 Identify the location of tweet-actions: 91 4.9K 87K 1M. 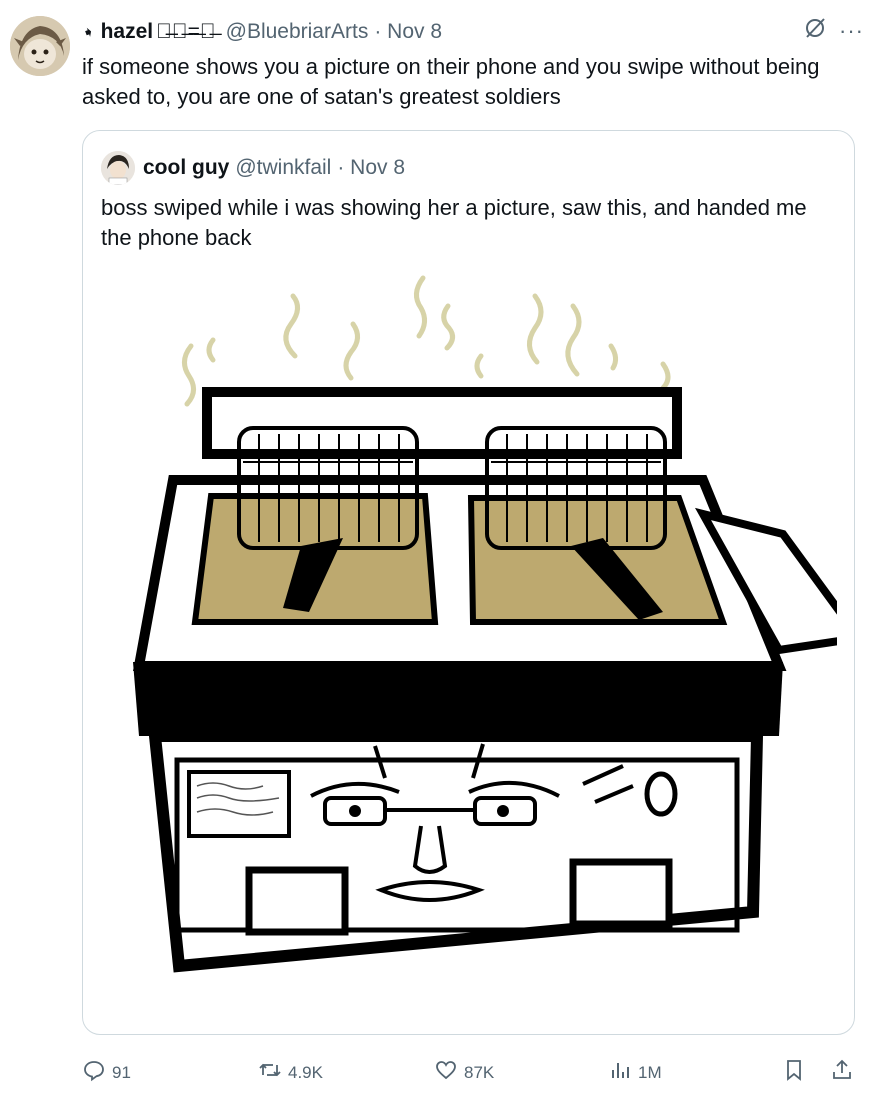
(472, 1073).